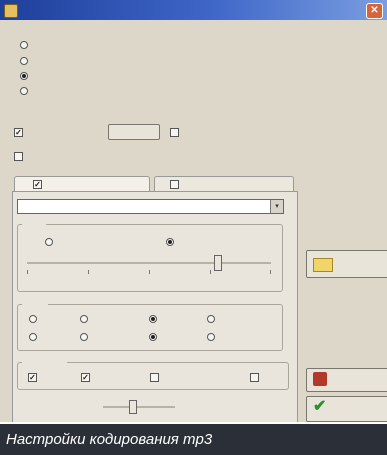 This screenshot has width=387, height=455. Describe the element at coordinates (149, 263) in the screenshot. I see `quality-slider-track` at that location.